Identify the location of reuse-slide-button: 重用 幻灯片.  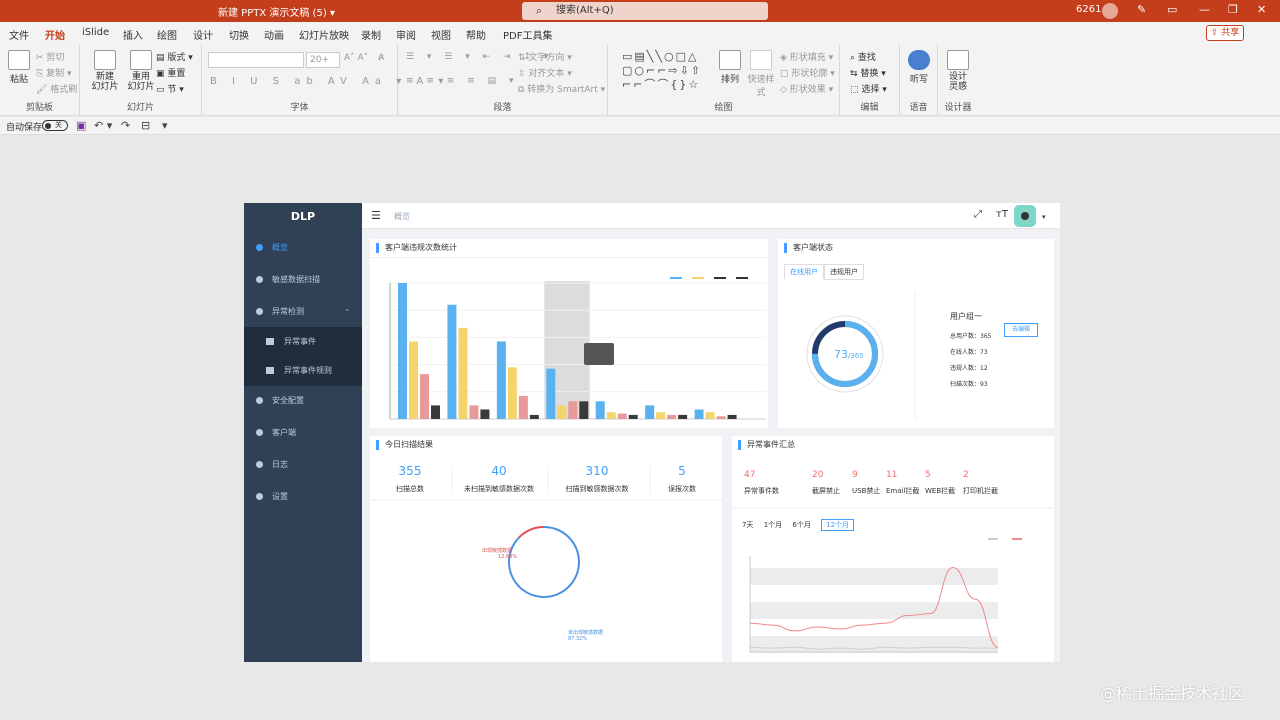
(141, 71).